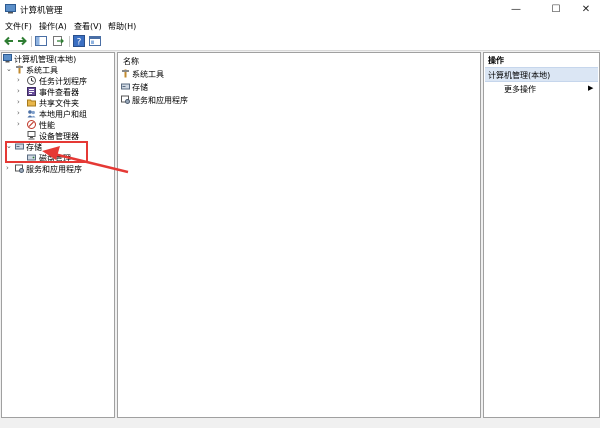 Image resolution: width=600 pixels, height=428 pixels. Describe the element at coordinates (63, 114) in the screenshot. I see `tree-item-label: 本地用户和组` at that location.